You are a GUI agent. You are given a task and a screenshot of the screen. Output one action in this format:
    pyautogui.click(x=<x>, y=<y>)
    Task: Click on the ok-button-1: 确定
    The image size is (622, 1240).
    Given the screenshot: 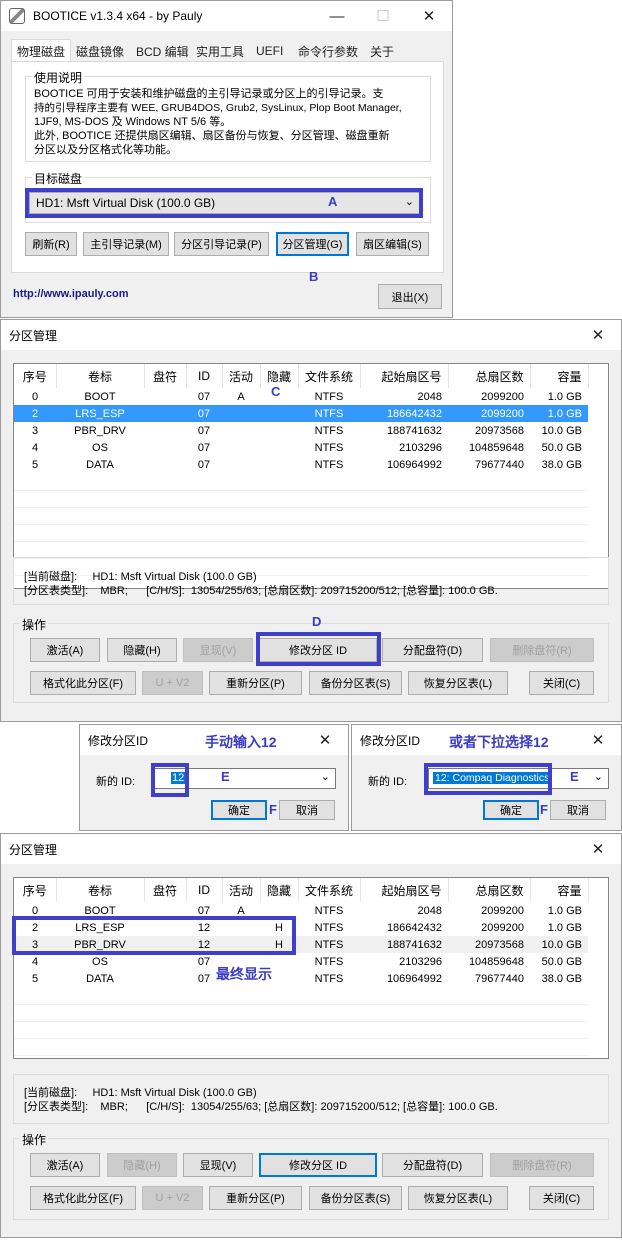 What is the action you would take?
    pyautogui.click(x=239, y=810)
    